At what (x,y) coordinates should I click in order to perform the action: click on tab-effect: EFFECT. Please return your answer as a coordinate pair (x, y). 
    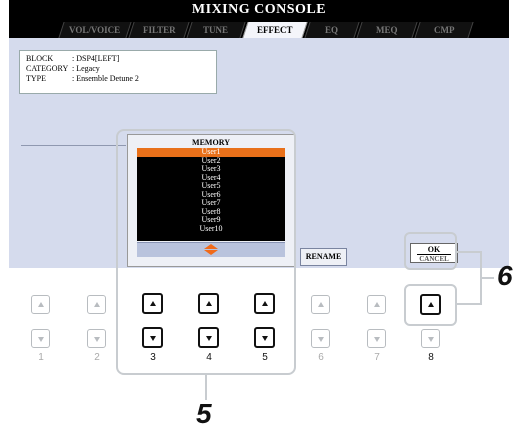
    Looking at the image, I should click on (275, 30).